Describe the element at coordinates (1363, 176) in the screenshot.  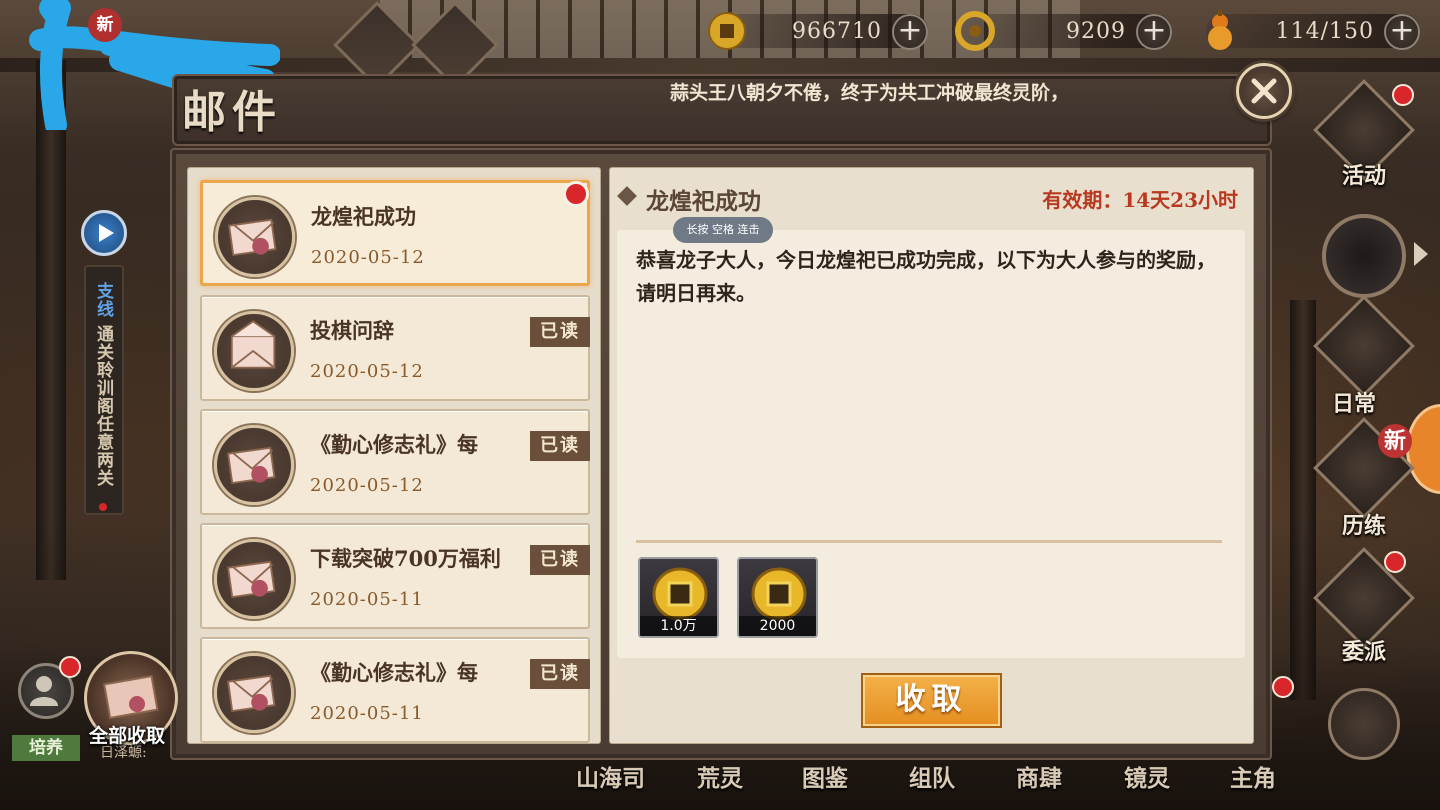
I see `activity-label: 活动` at that location.